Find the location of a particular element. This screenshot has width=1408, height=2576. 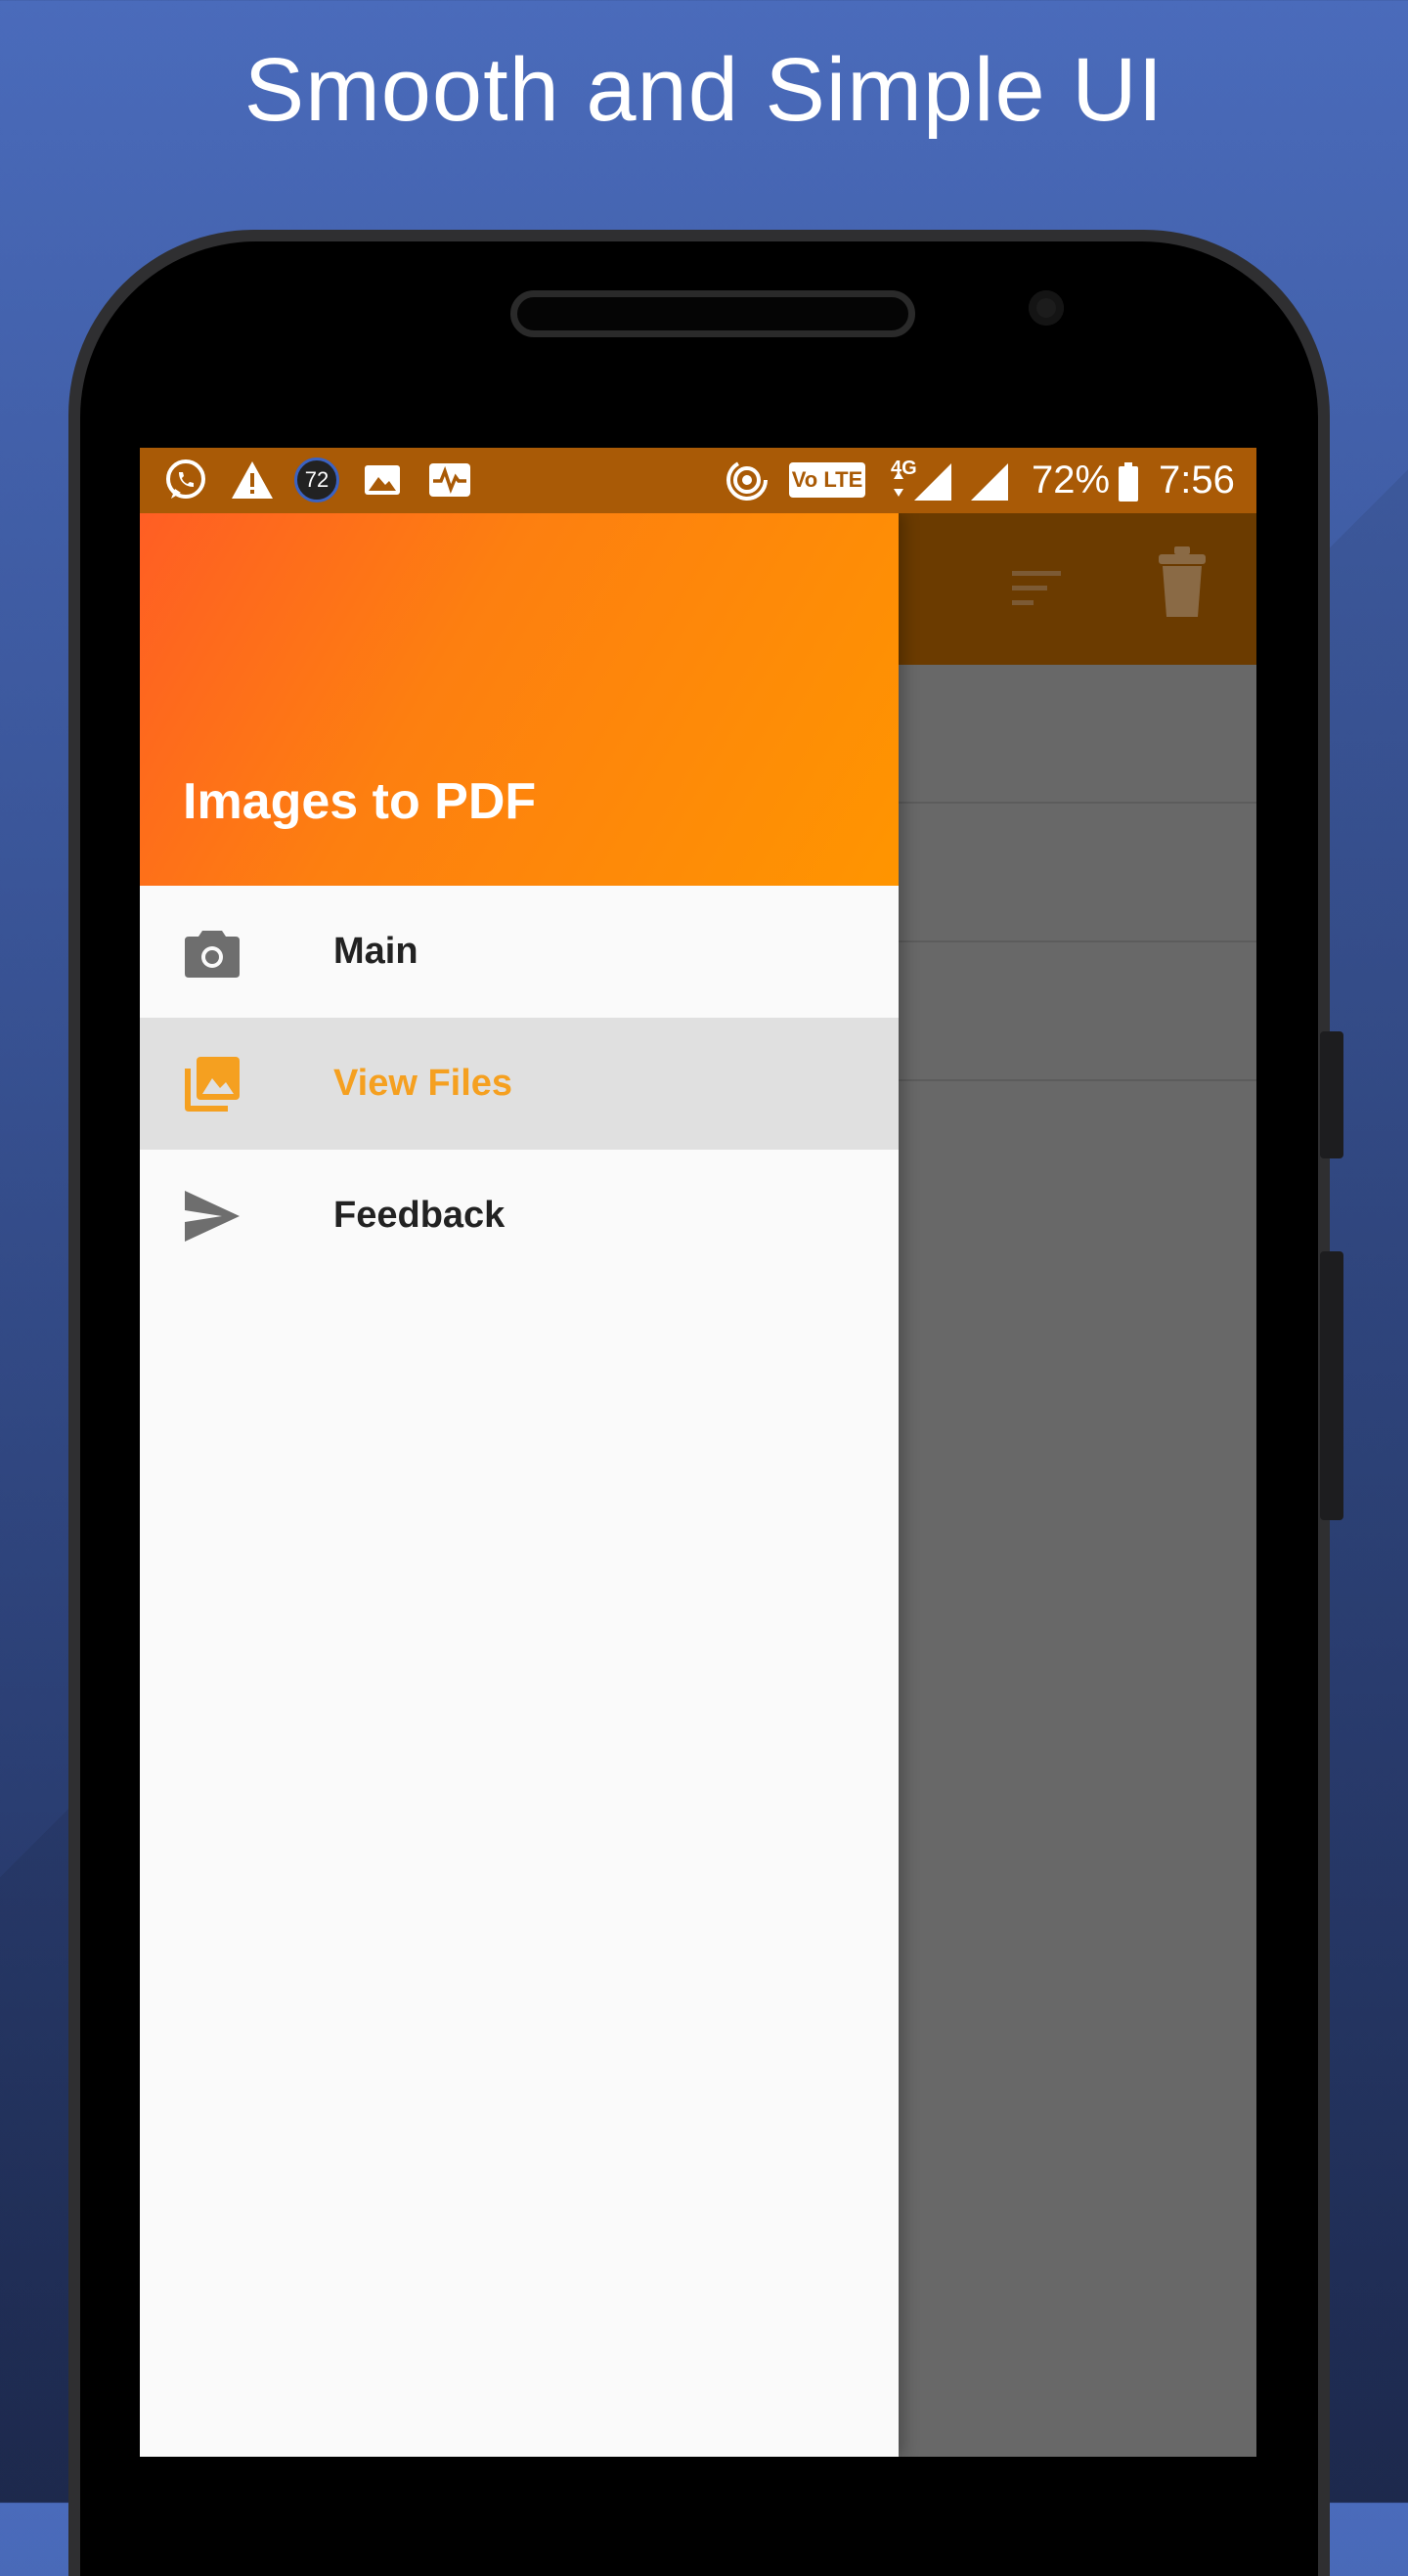

signal-icon is located at coordinates (932, 482).